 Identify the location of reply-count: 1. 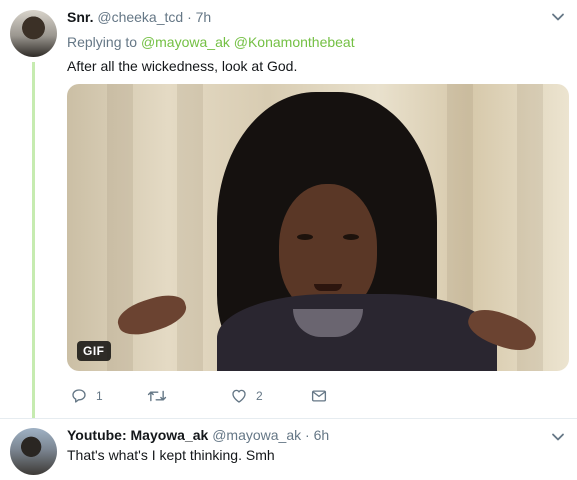
(99, 396).